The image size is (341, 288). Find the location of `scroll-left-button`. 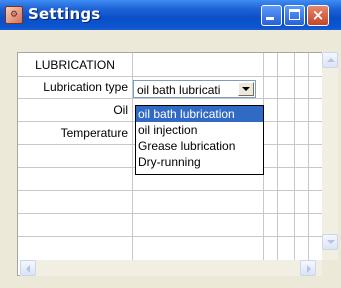

scroll-left-button is located at coordinates (28, 268).